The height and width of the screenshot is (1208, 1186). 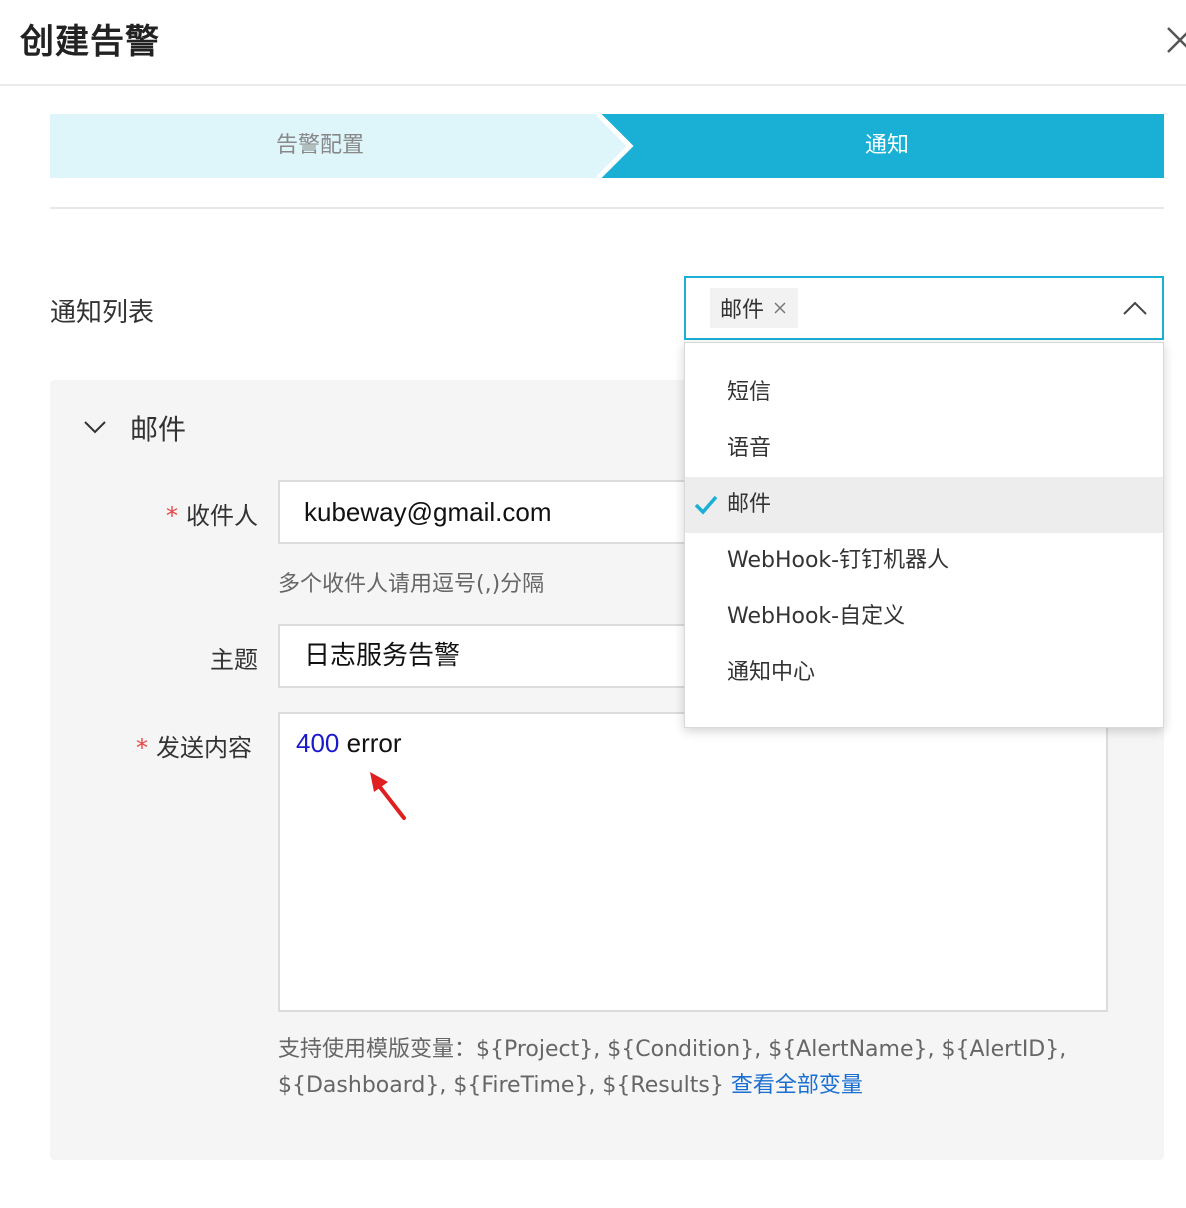 What do you see at coordinates (90, 42) in the screenshot?
I see `dialog-title: 创建告警` at bounding box center [90, 42].